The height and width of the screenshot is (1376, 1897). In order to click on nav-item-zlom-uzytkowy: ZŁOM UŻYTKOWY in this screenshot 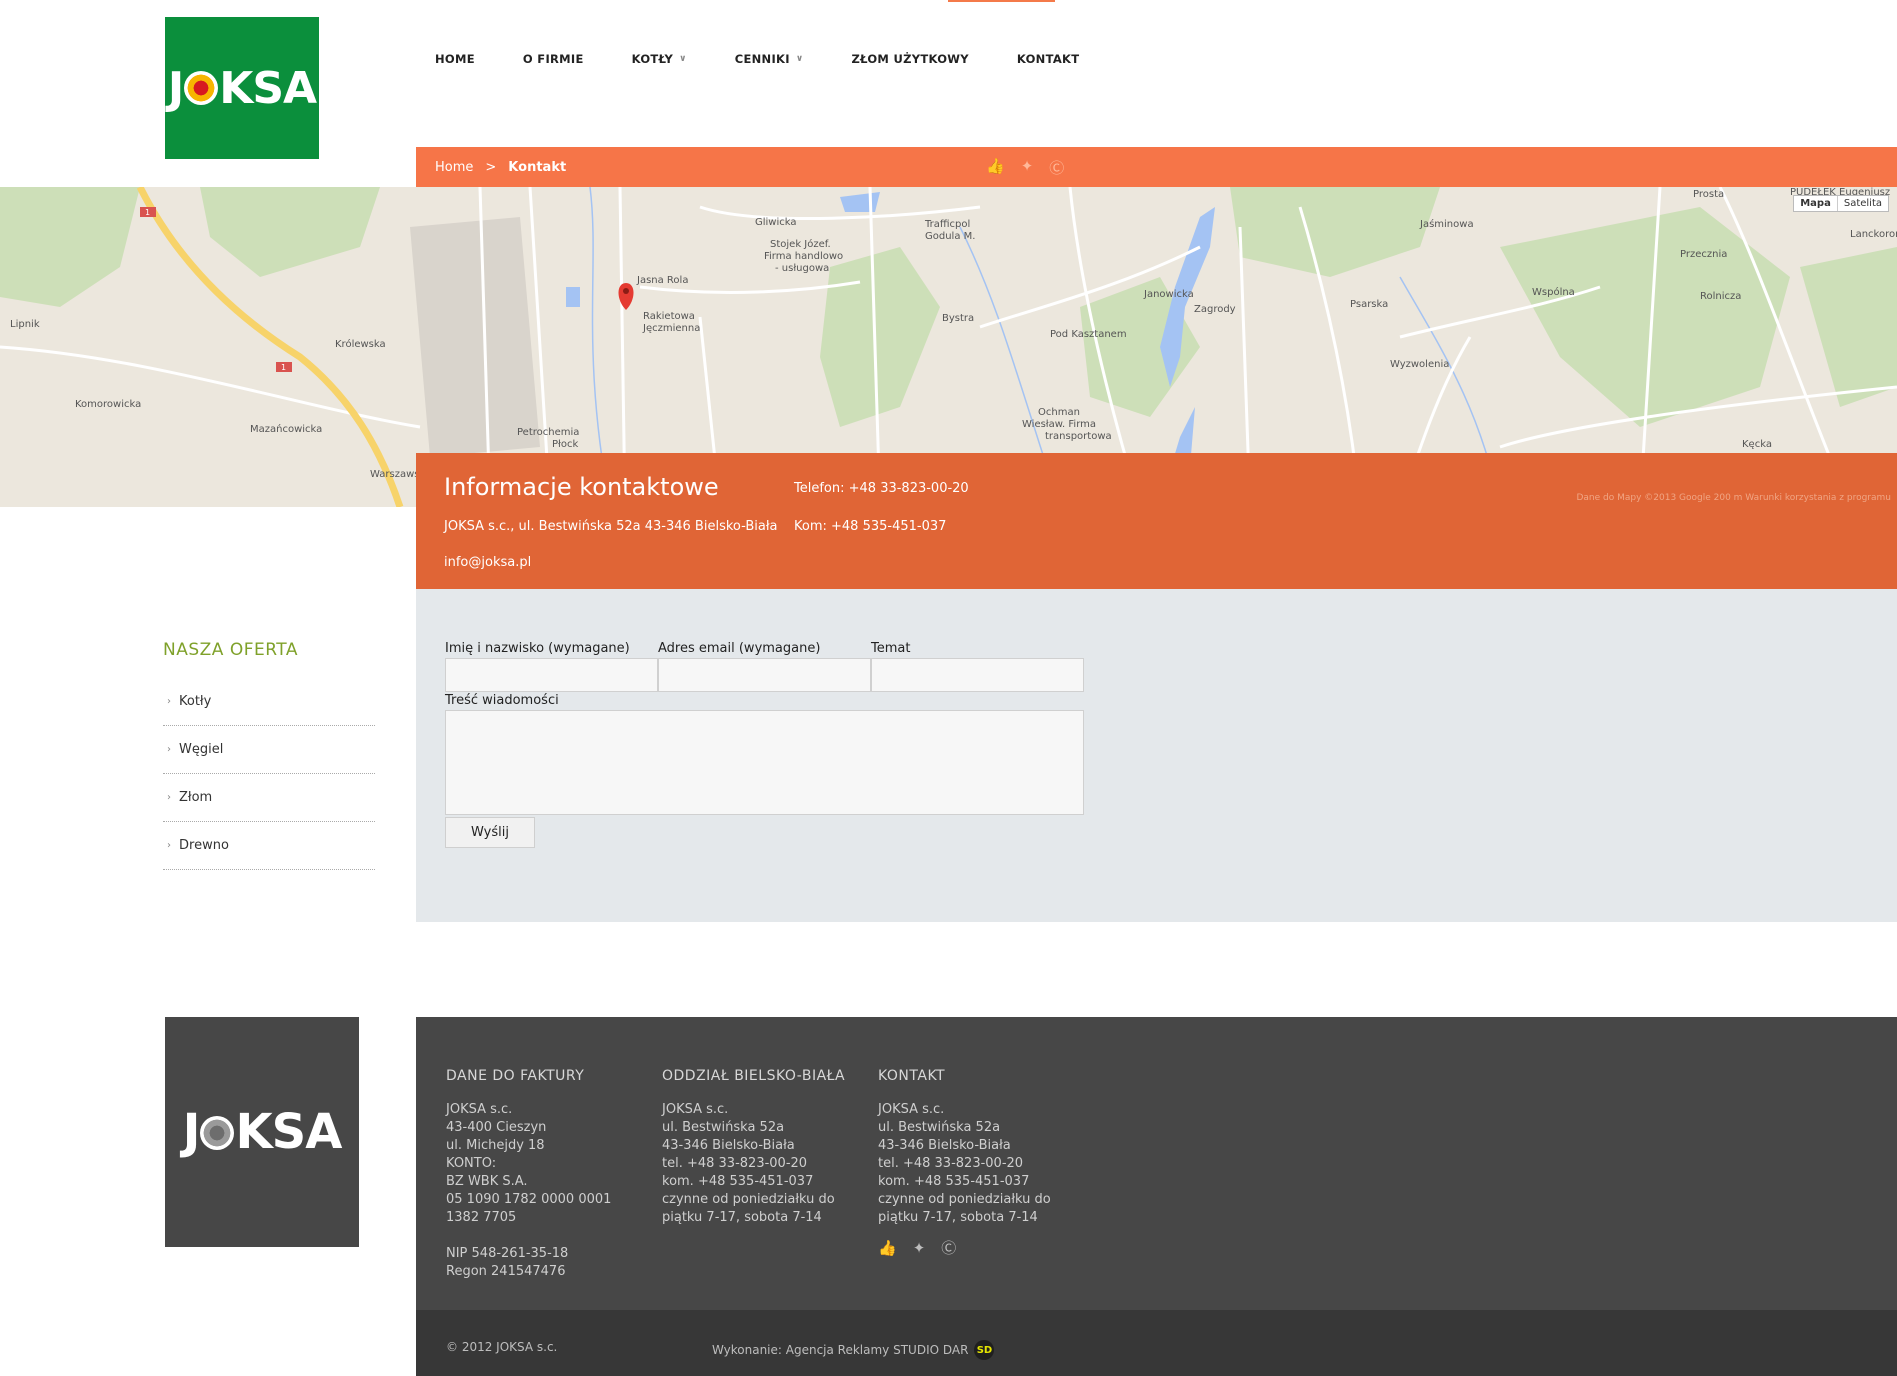, I will do `click(909, 59)`.